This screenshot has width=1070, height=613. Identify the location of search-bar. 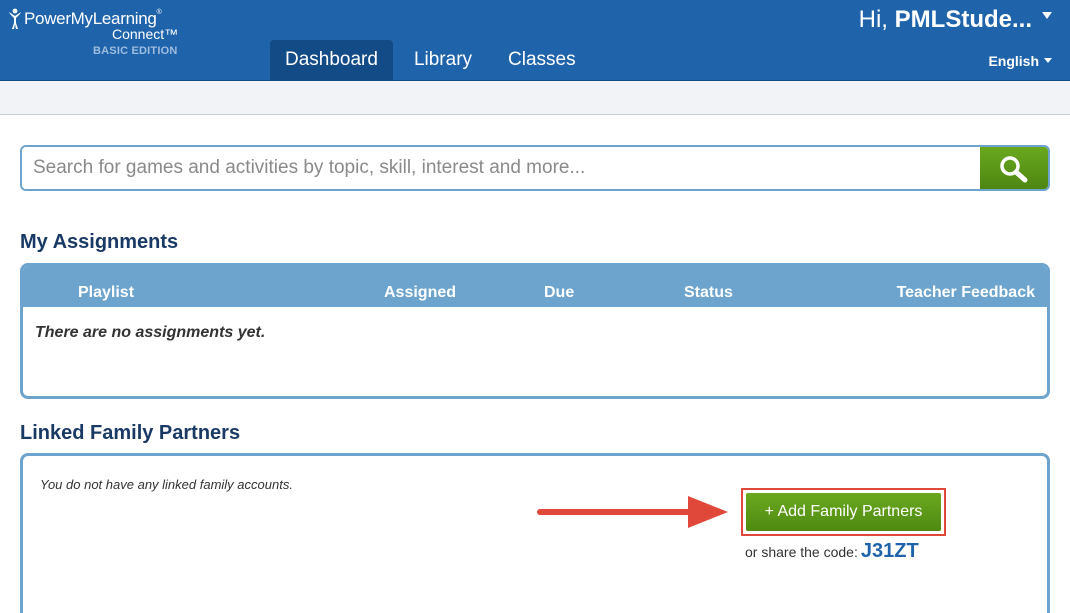
(535, 168).